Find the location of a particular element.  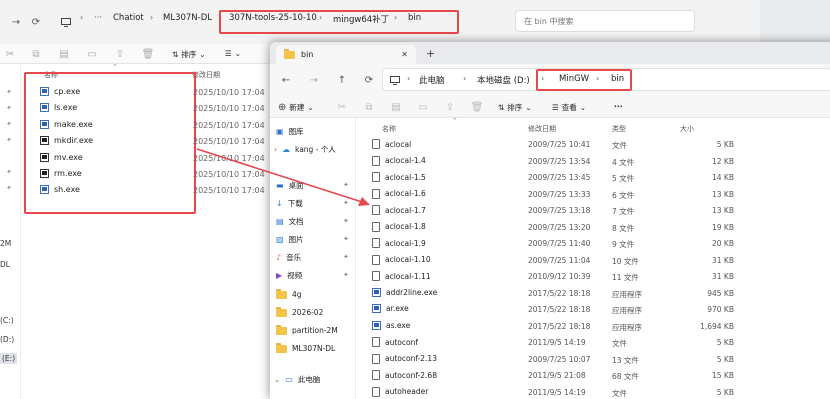

breadcrumb-ellipsis: ··· is located at coordinates (98, 18).